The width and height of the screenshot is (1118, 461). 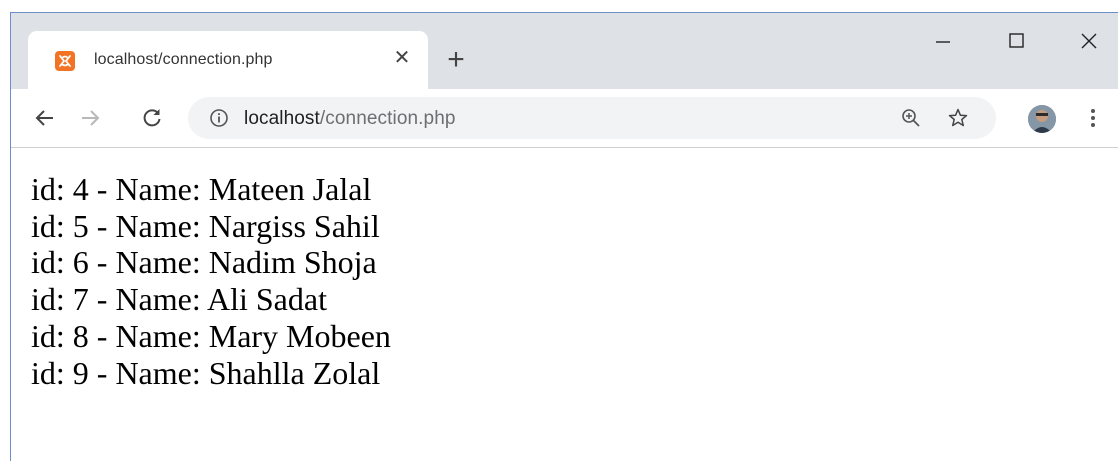 I want to click on forward-button, so click(x=90, y=118).